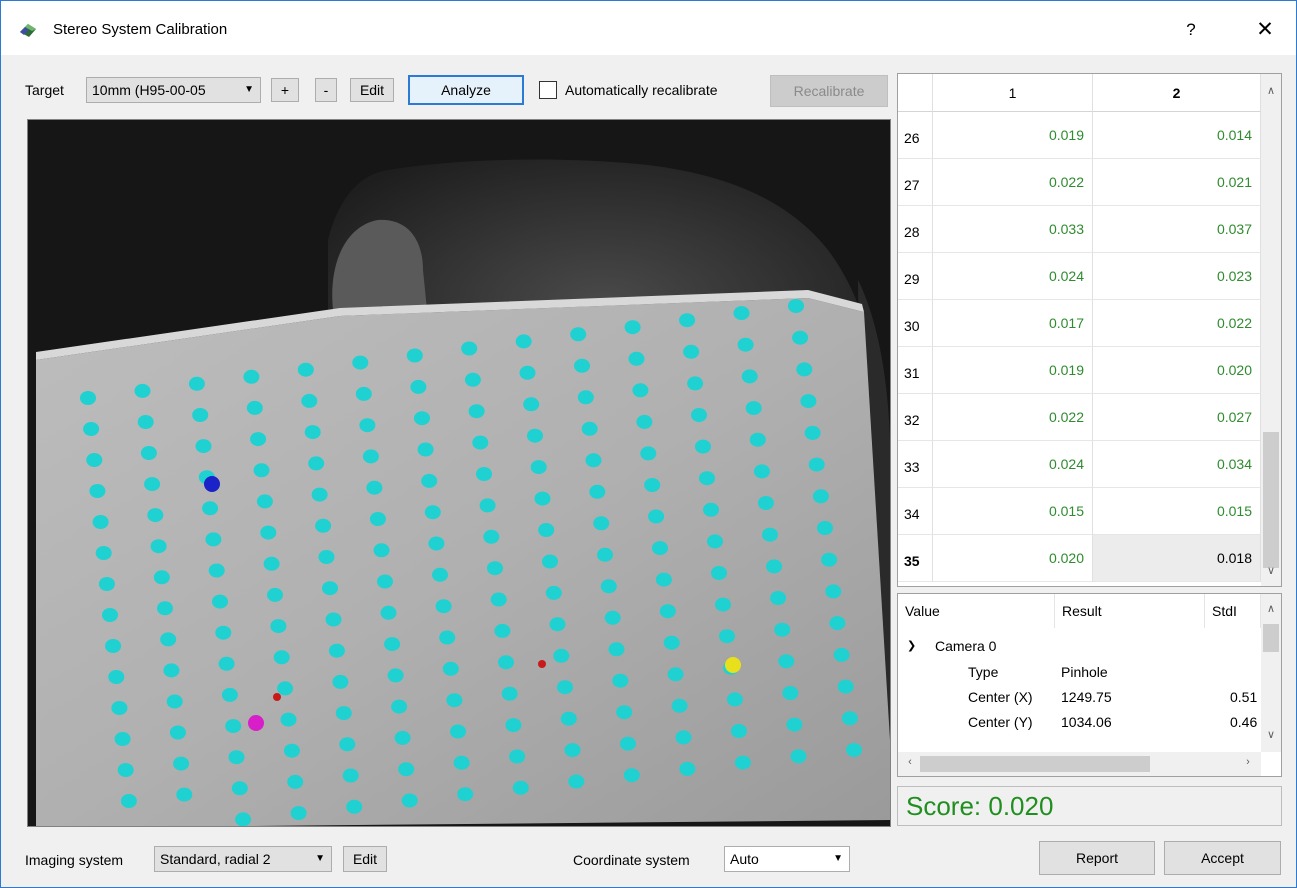  What do you see at coordinates (1233, 611) in the screenshot?
I see `tree-column-stddev: StdI` at bounding box center [1233, 611].